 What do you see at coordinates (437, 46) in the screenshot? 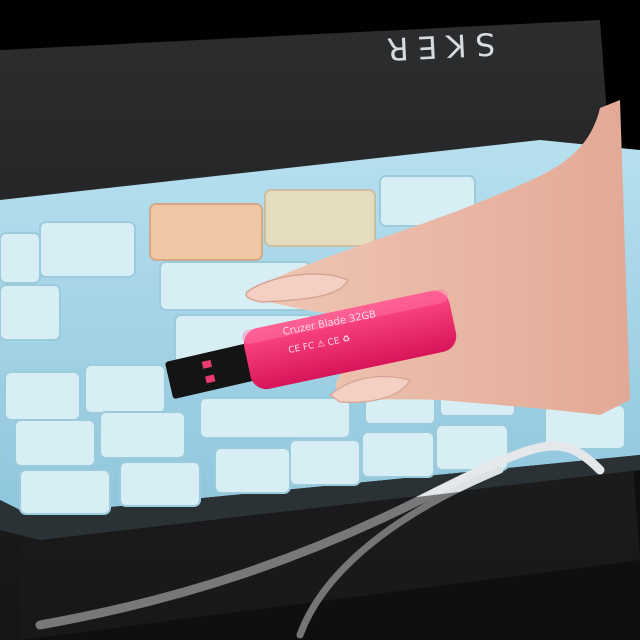
I see `keyboard-brand-text: SKER` at bounding box center [437, 46].